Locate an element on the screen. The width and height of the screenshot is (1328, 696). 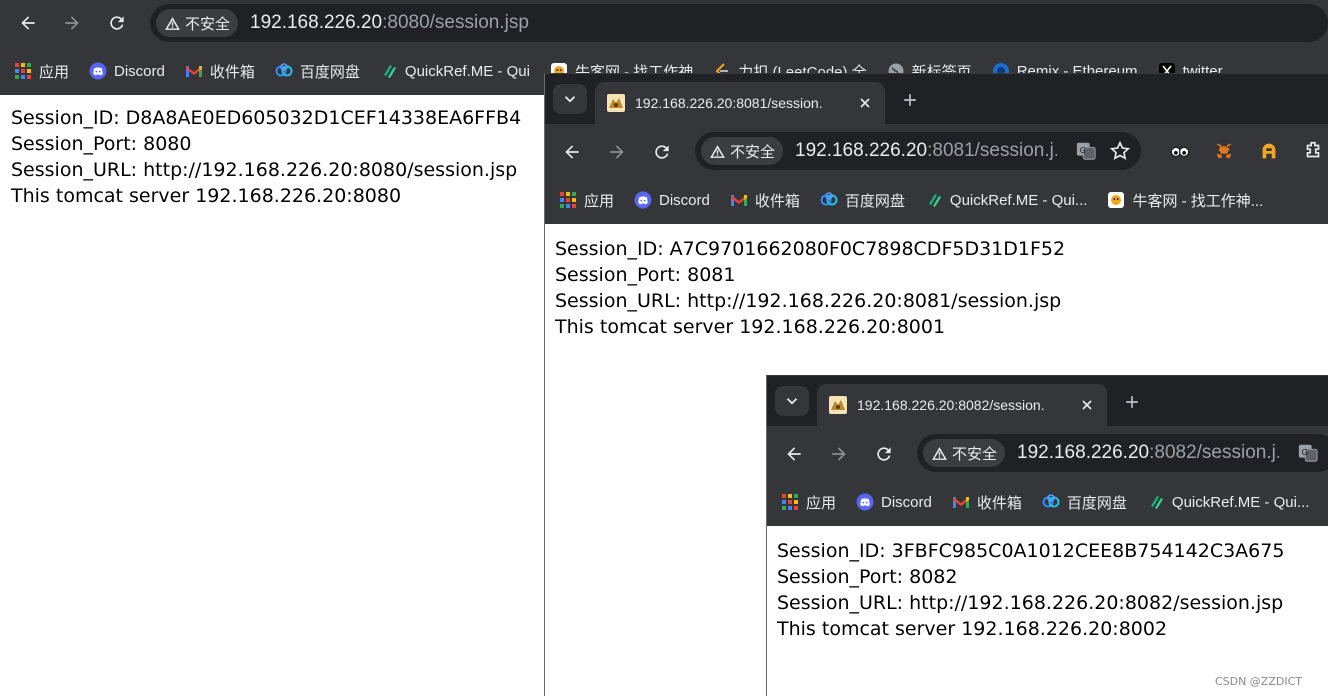
arrow-right-icon is located at coordinates (617, 152).